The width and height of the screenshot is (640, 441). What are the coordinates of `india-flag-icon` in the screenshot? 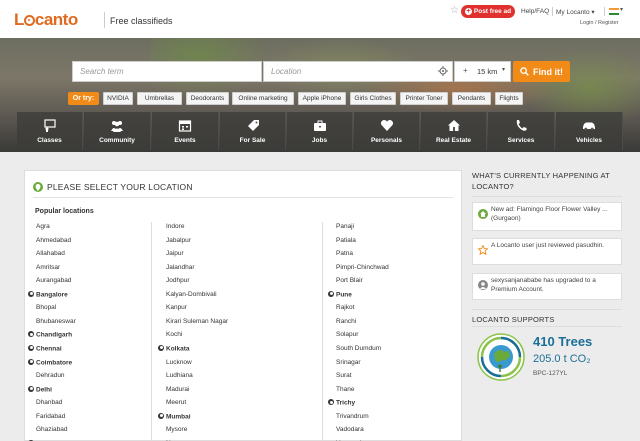 It's located at (614, 11).